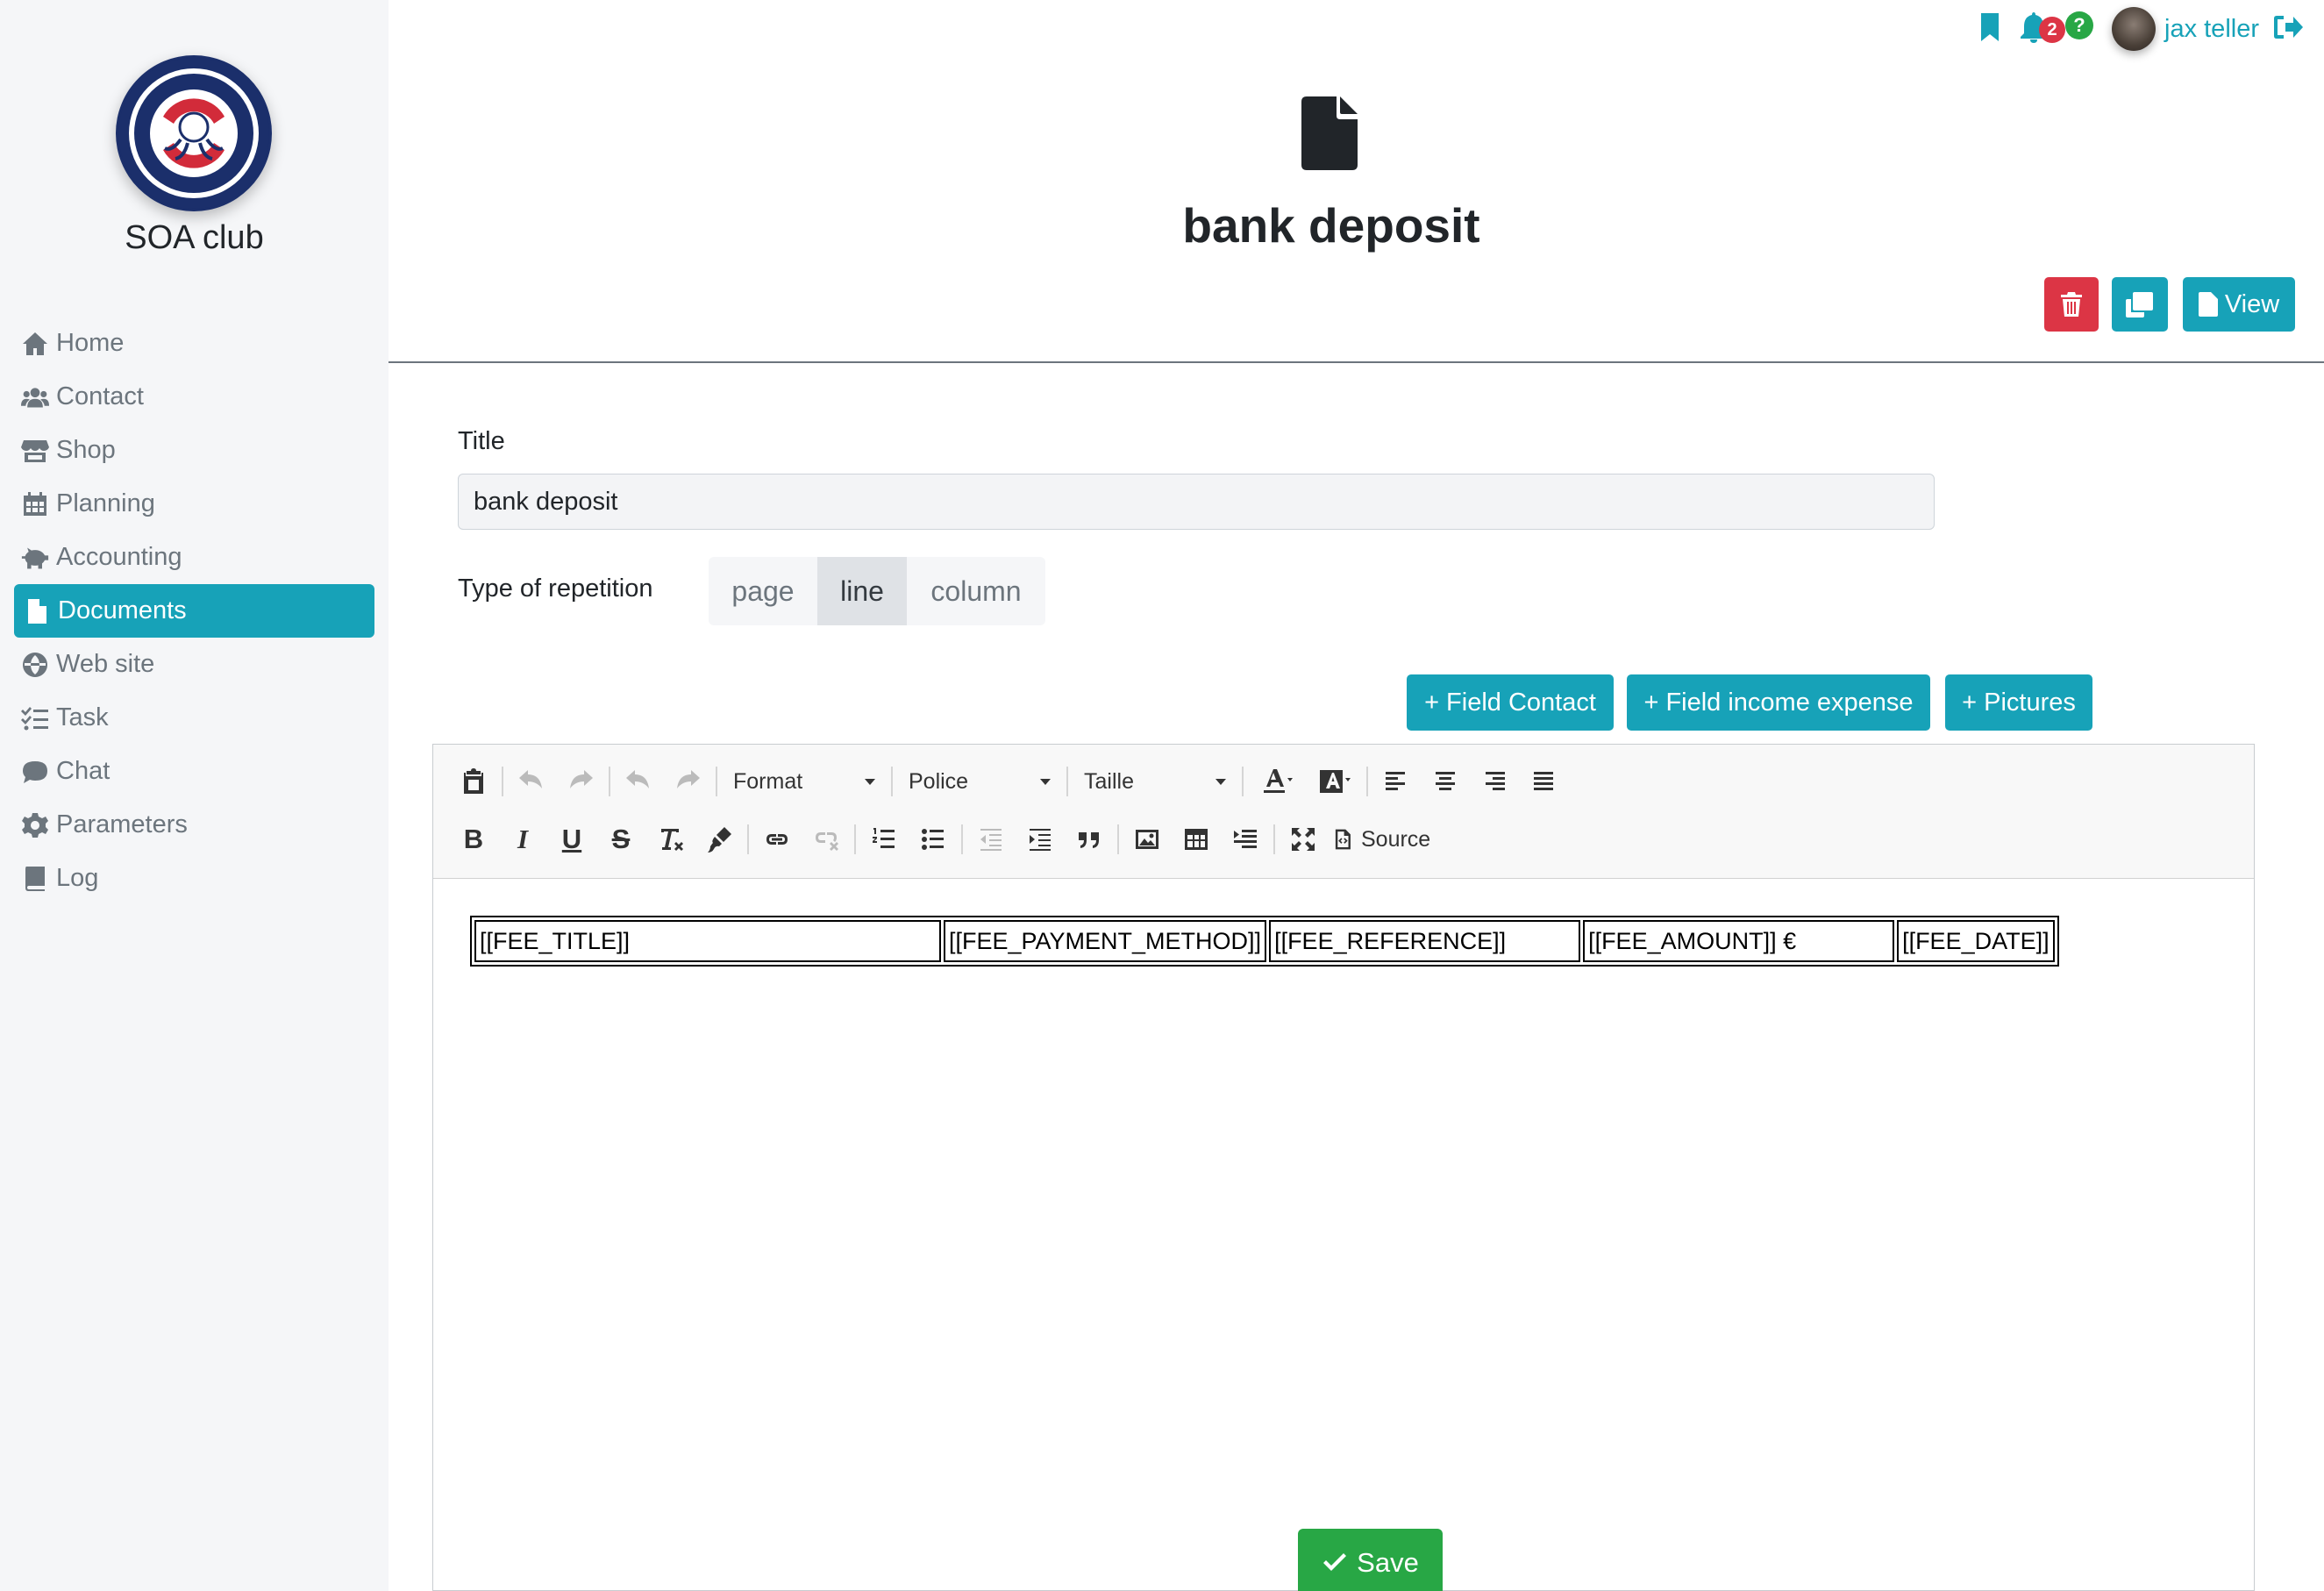 Image resolution: width=2324 pixels, height=1591 pixels. What do you see at coordinates (1334, 781) in the screenshot?
I see `background-color-icon` at bounding box center [1334, 781].